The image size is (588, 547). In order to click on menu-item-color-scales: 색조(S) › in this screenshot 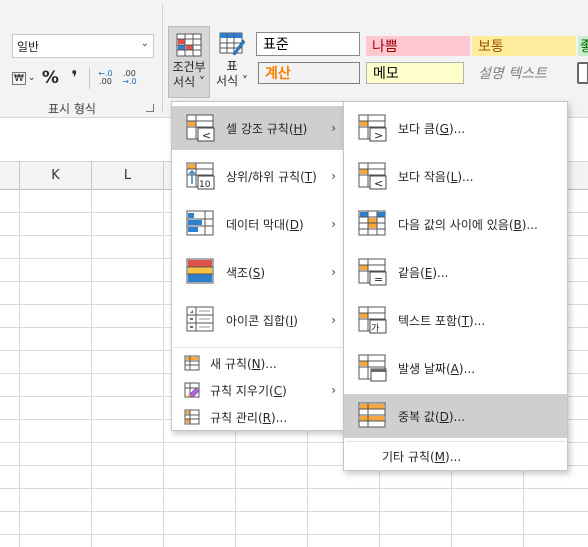, I will do `click(258, 272)`.